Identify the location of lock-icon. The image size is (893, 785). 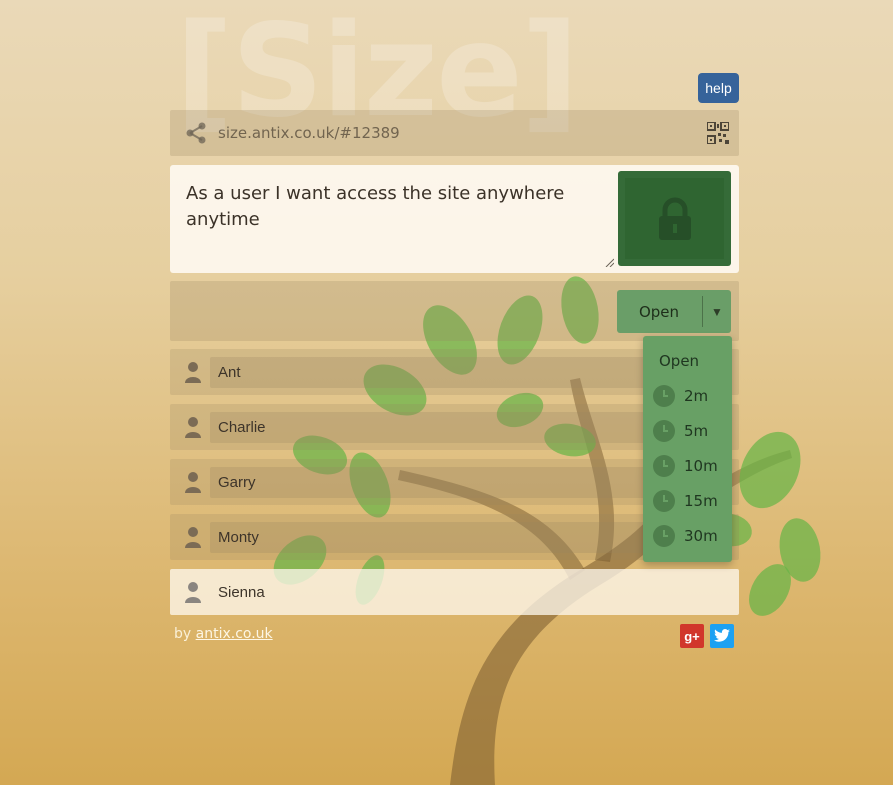
(674, 218).